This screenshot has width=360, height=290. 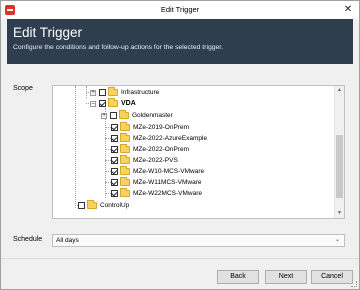 I want to click on scroll-up-icon: ▲, so click(x=339, y=90).